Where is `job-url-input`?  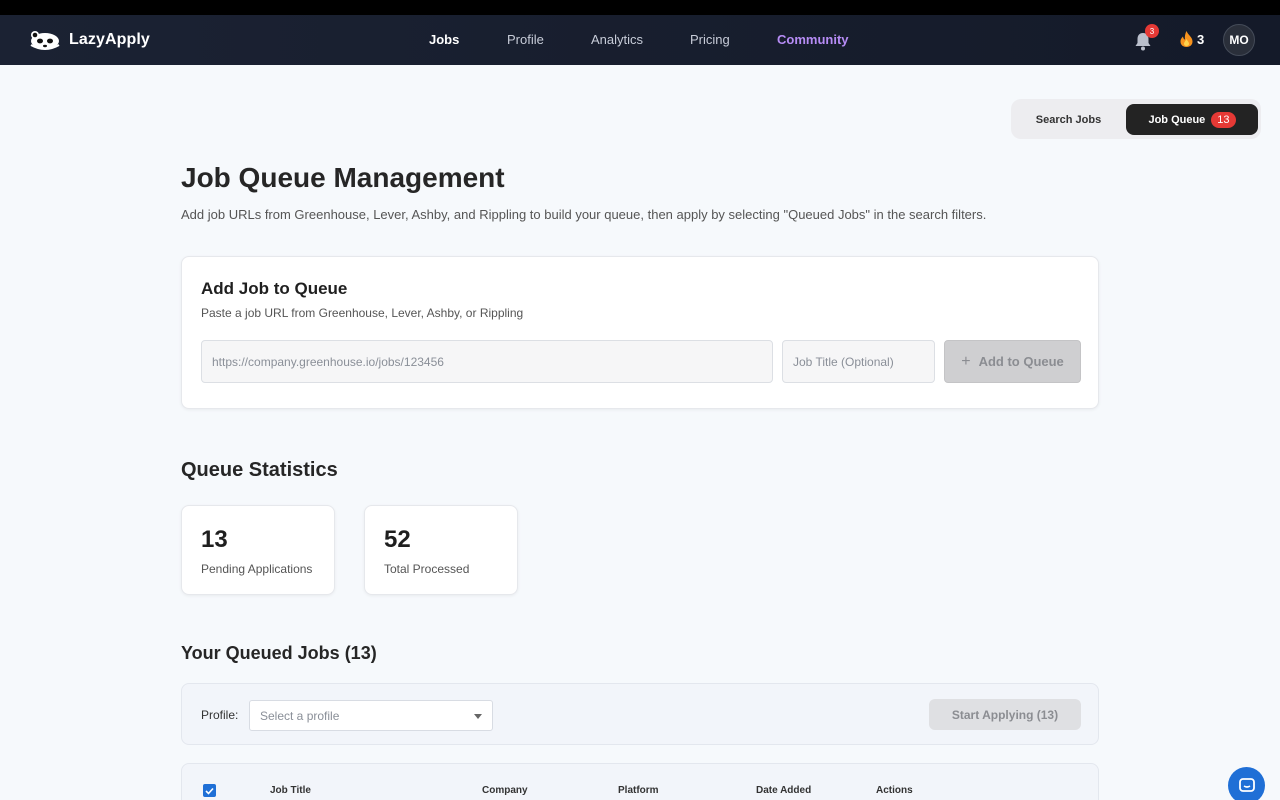
job-url-input is located at coordinates (487, 361).